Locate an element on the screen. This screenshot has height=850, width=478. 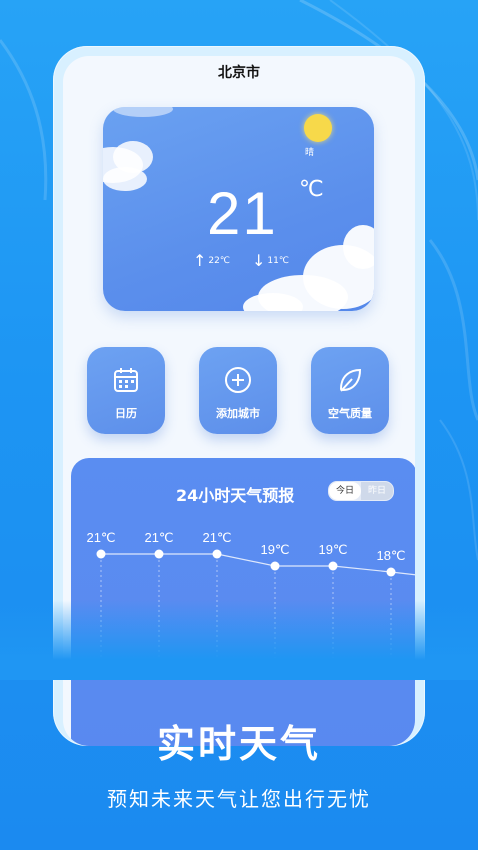
day-toggle: 今日 昨日 is located at coordinates (361, 491).